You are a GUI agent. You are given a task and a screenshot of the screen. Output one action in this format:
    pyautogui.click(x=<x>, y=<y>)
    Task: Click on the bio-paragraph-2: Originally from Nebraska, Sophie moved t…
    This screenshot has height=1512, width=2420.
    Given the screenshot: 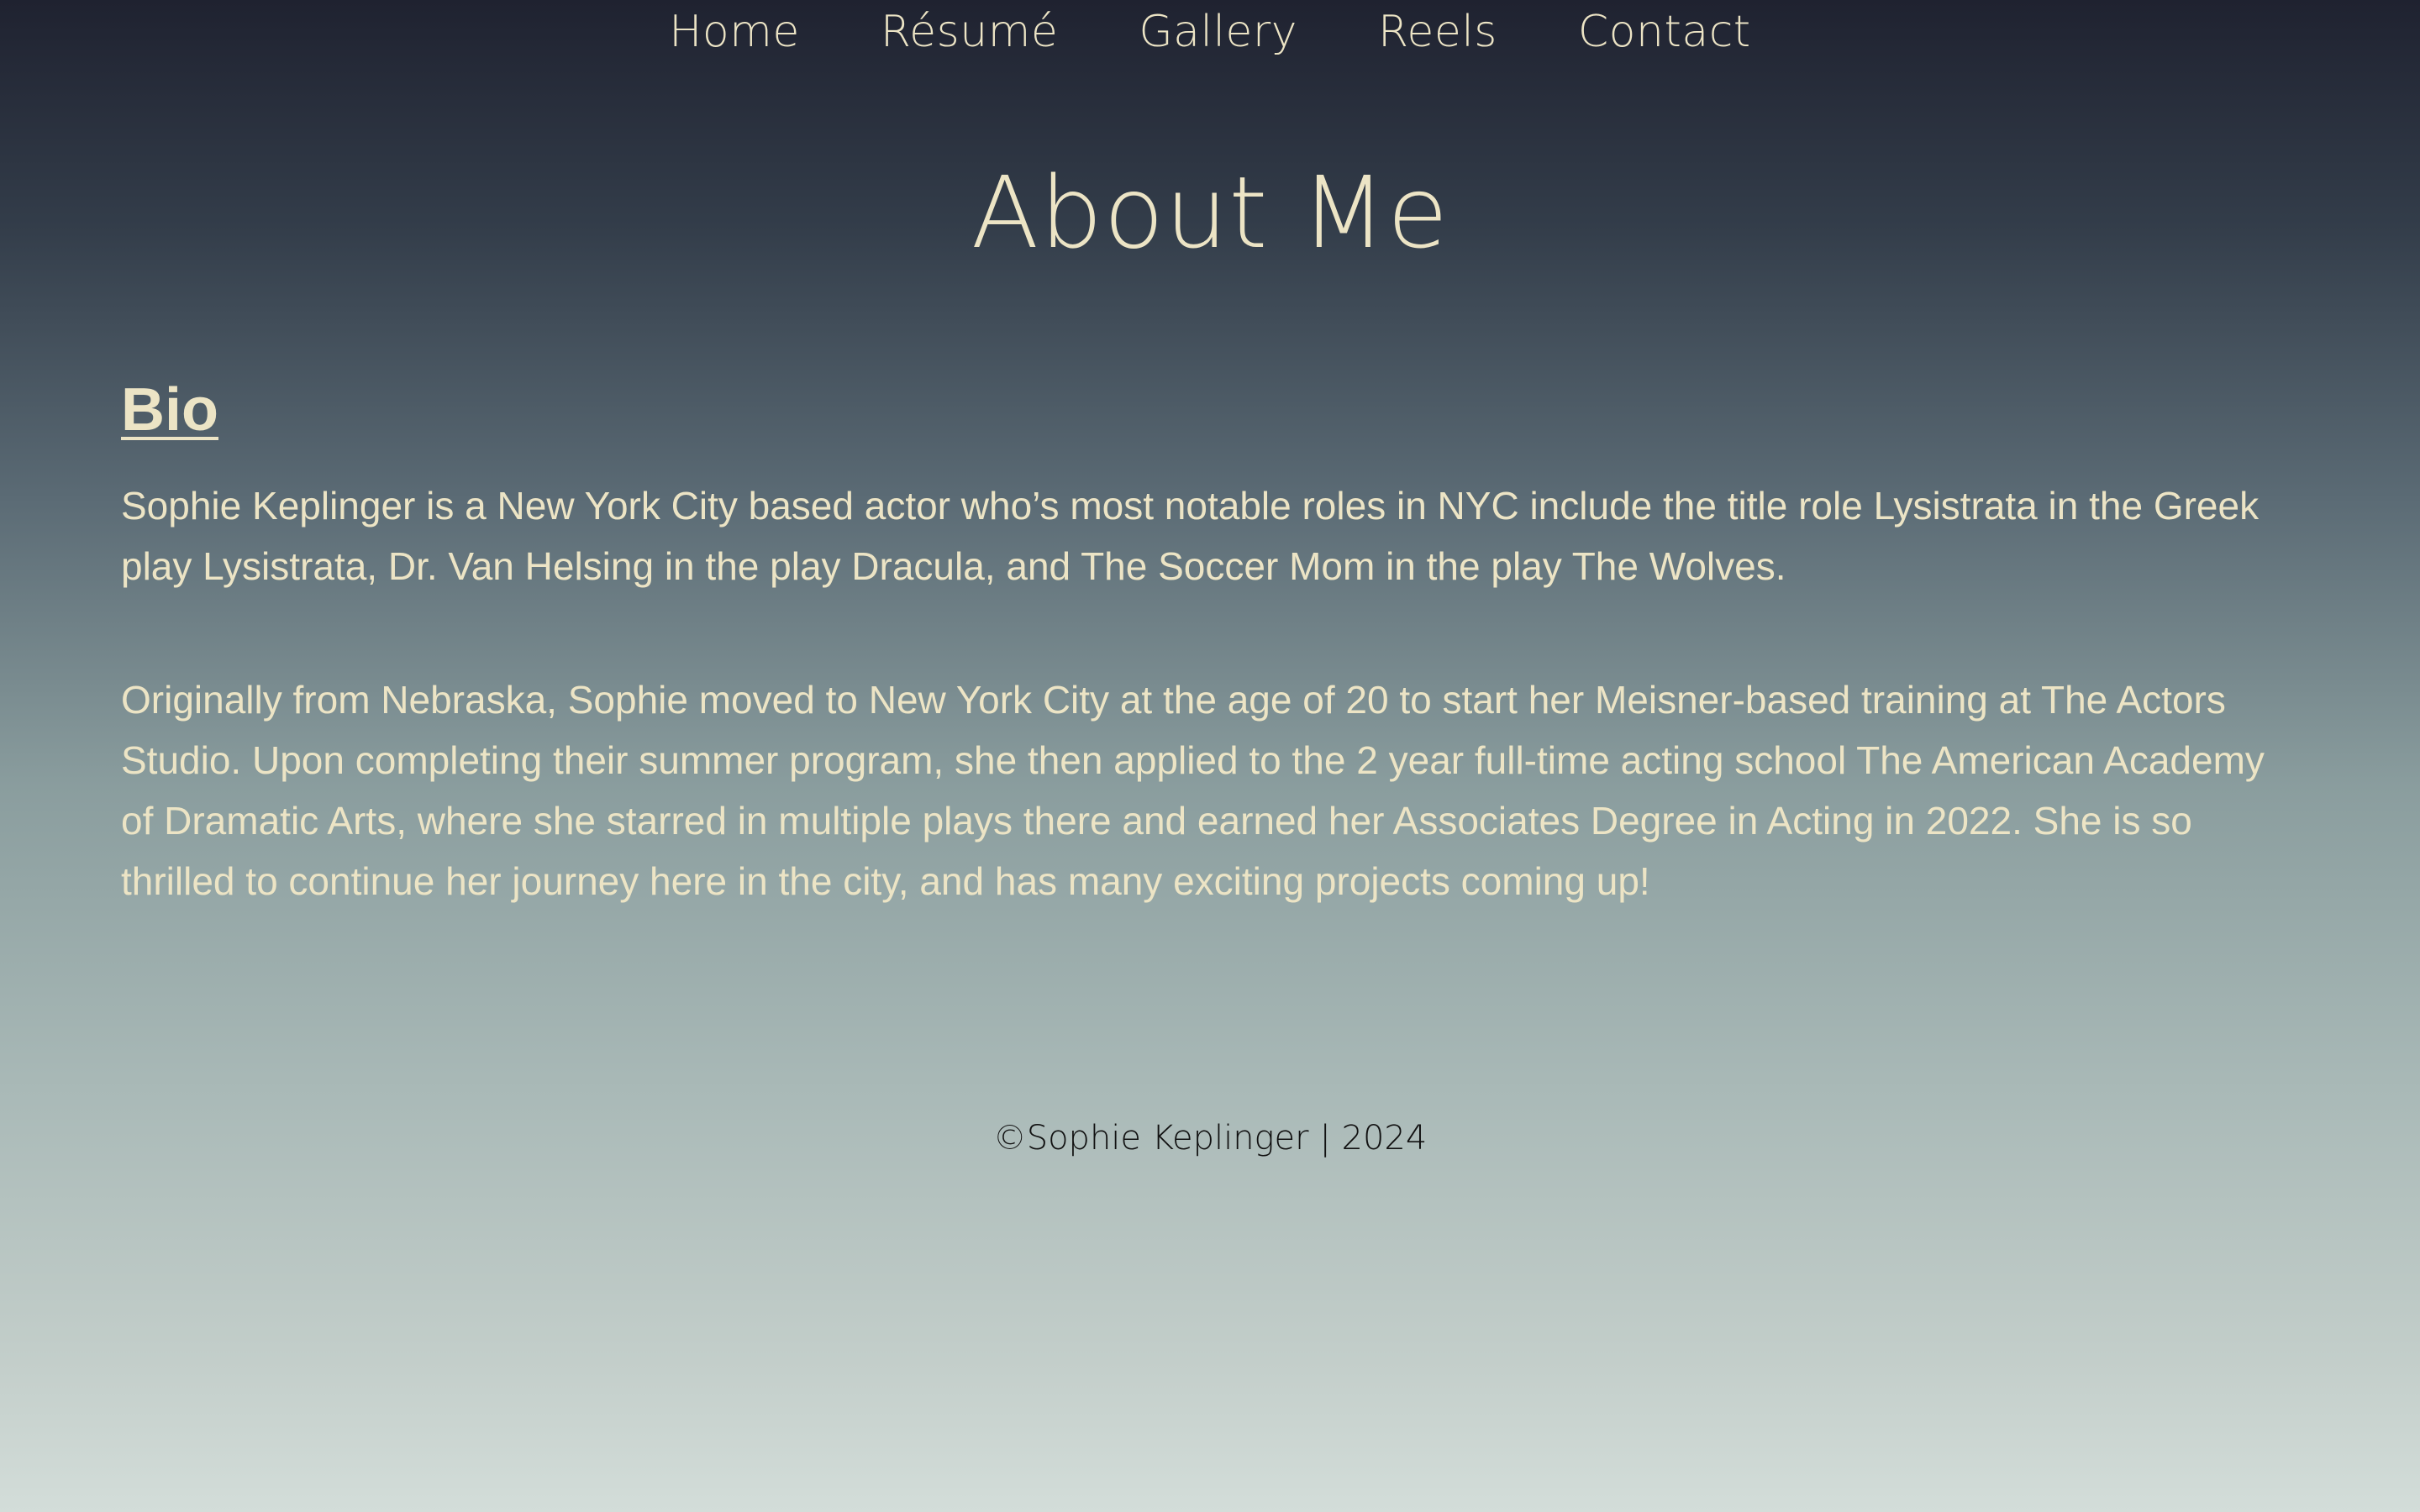 What is the action you would take?
    pyautogui.click(x=1193, y=790)
    